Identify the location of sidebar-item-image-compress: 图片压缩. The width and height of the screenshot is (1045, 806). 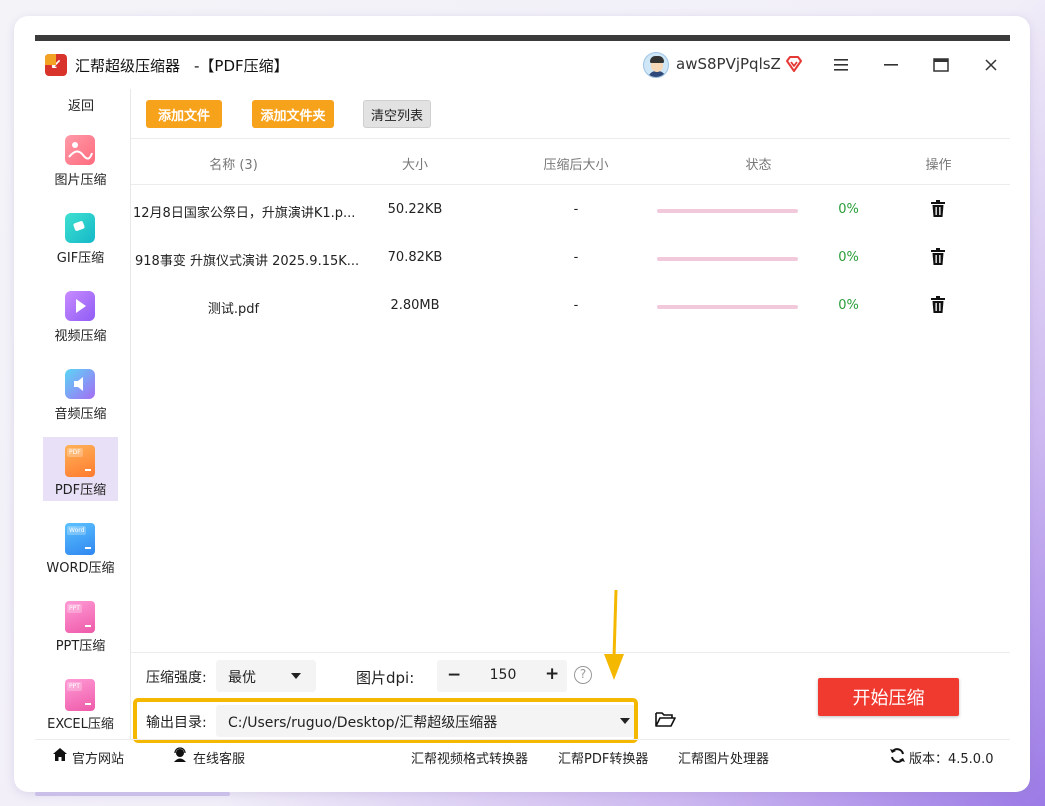
(80, 159).